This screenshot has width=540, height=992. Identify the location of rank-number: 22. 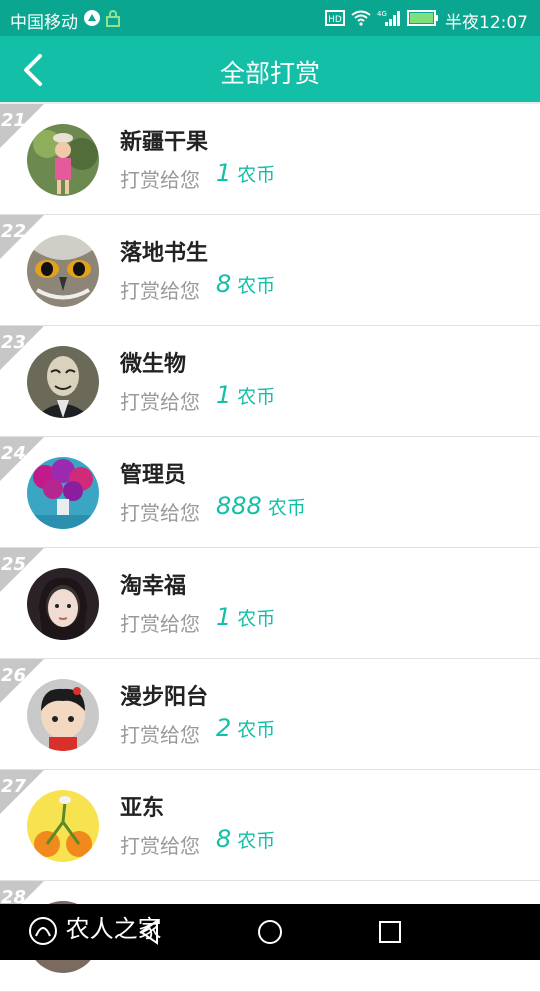
(14, 231).